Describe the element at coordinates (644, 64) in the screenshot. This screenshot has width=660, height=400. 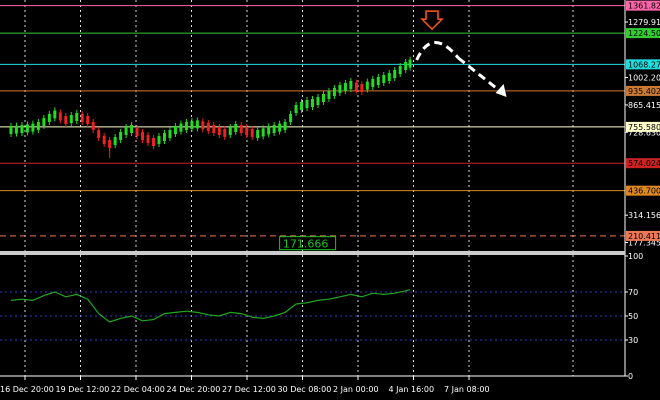
I see `price-level-badge-label: 1068.270` at that location.